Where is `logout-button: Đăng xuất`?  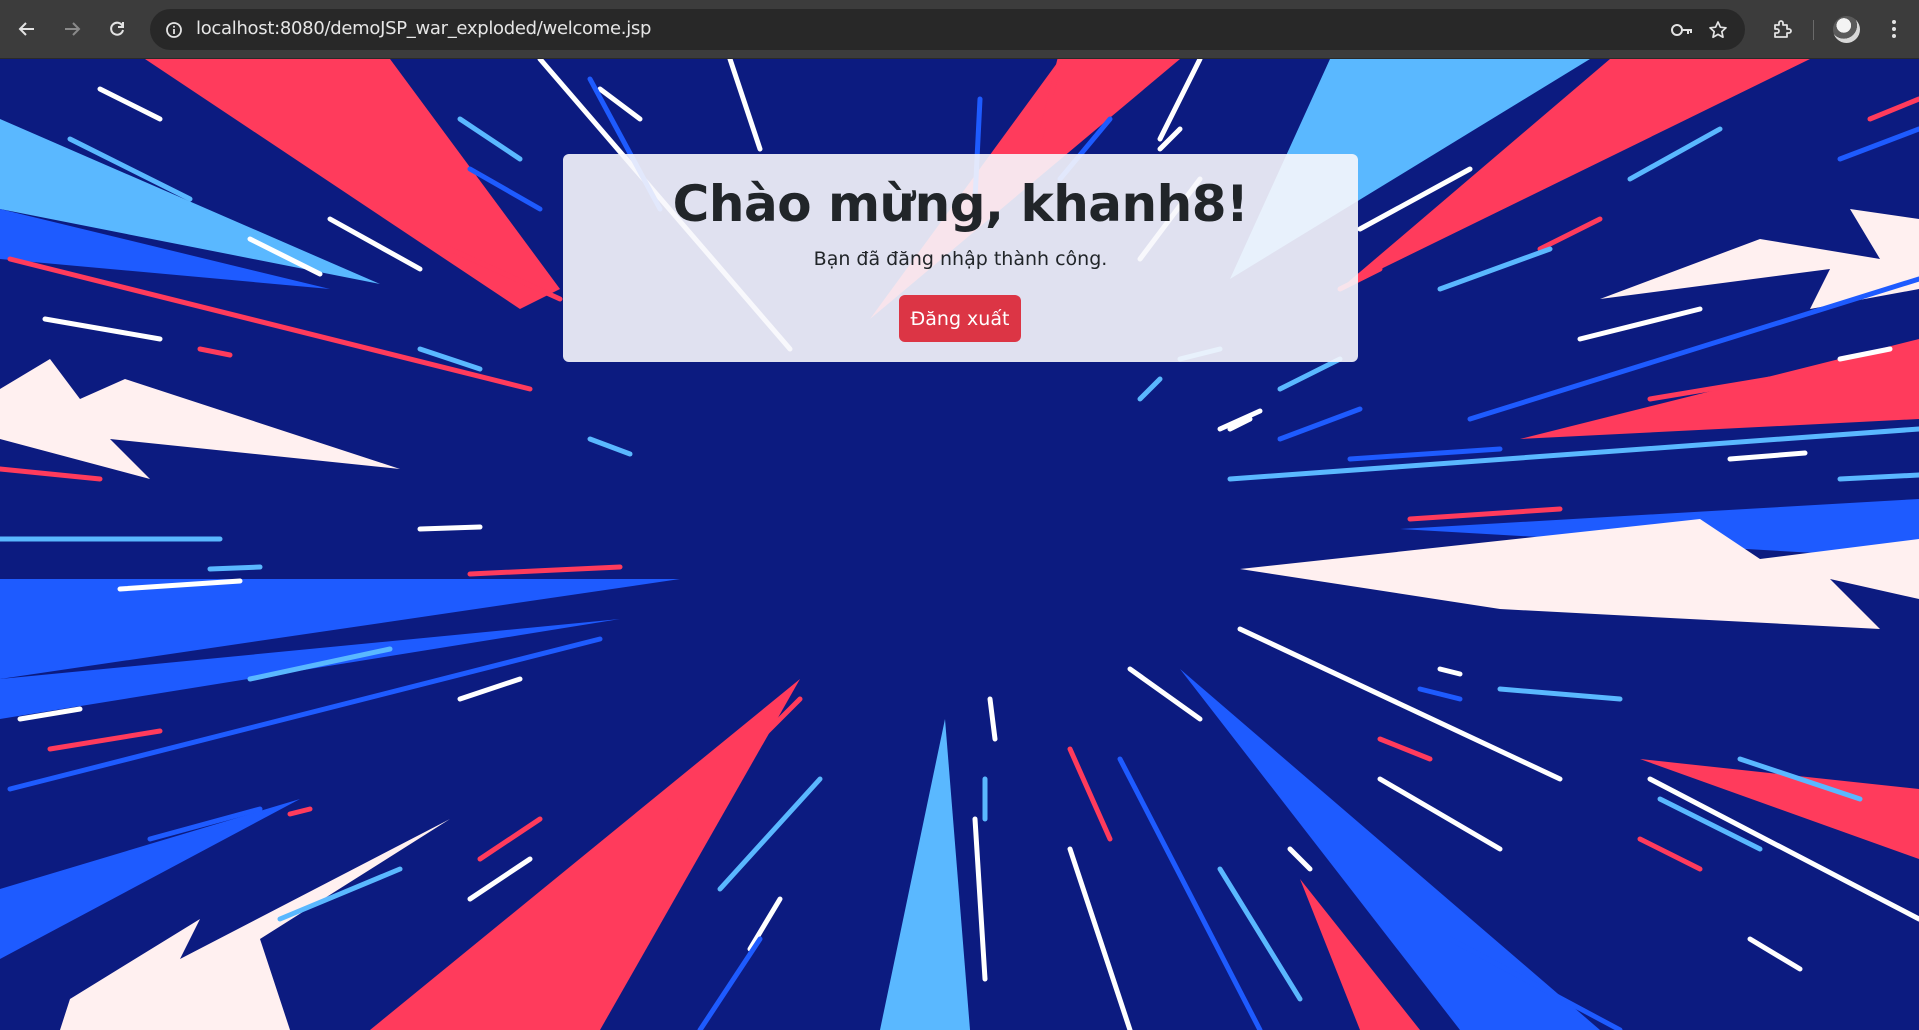
logout-button: Đăng xuất is located at coordinates (960, 318).